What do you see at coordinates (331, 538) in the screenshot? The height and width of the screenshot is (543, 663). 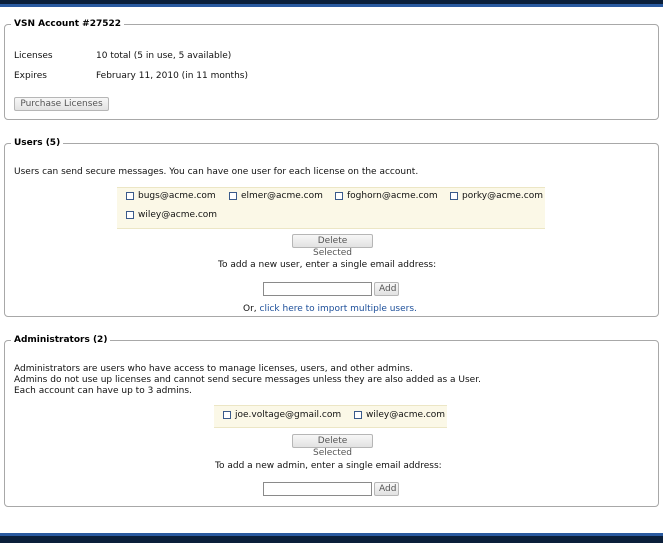 I see `bottom-footer-bar` at bounding box center [331, 538].